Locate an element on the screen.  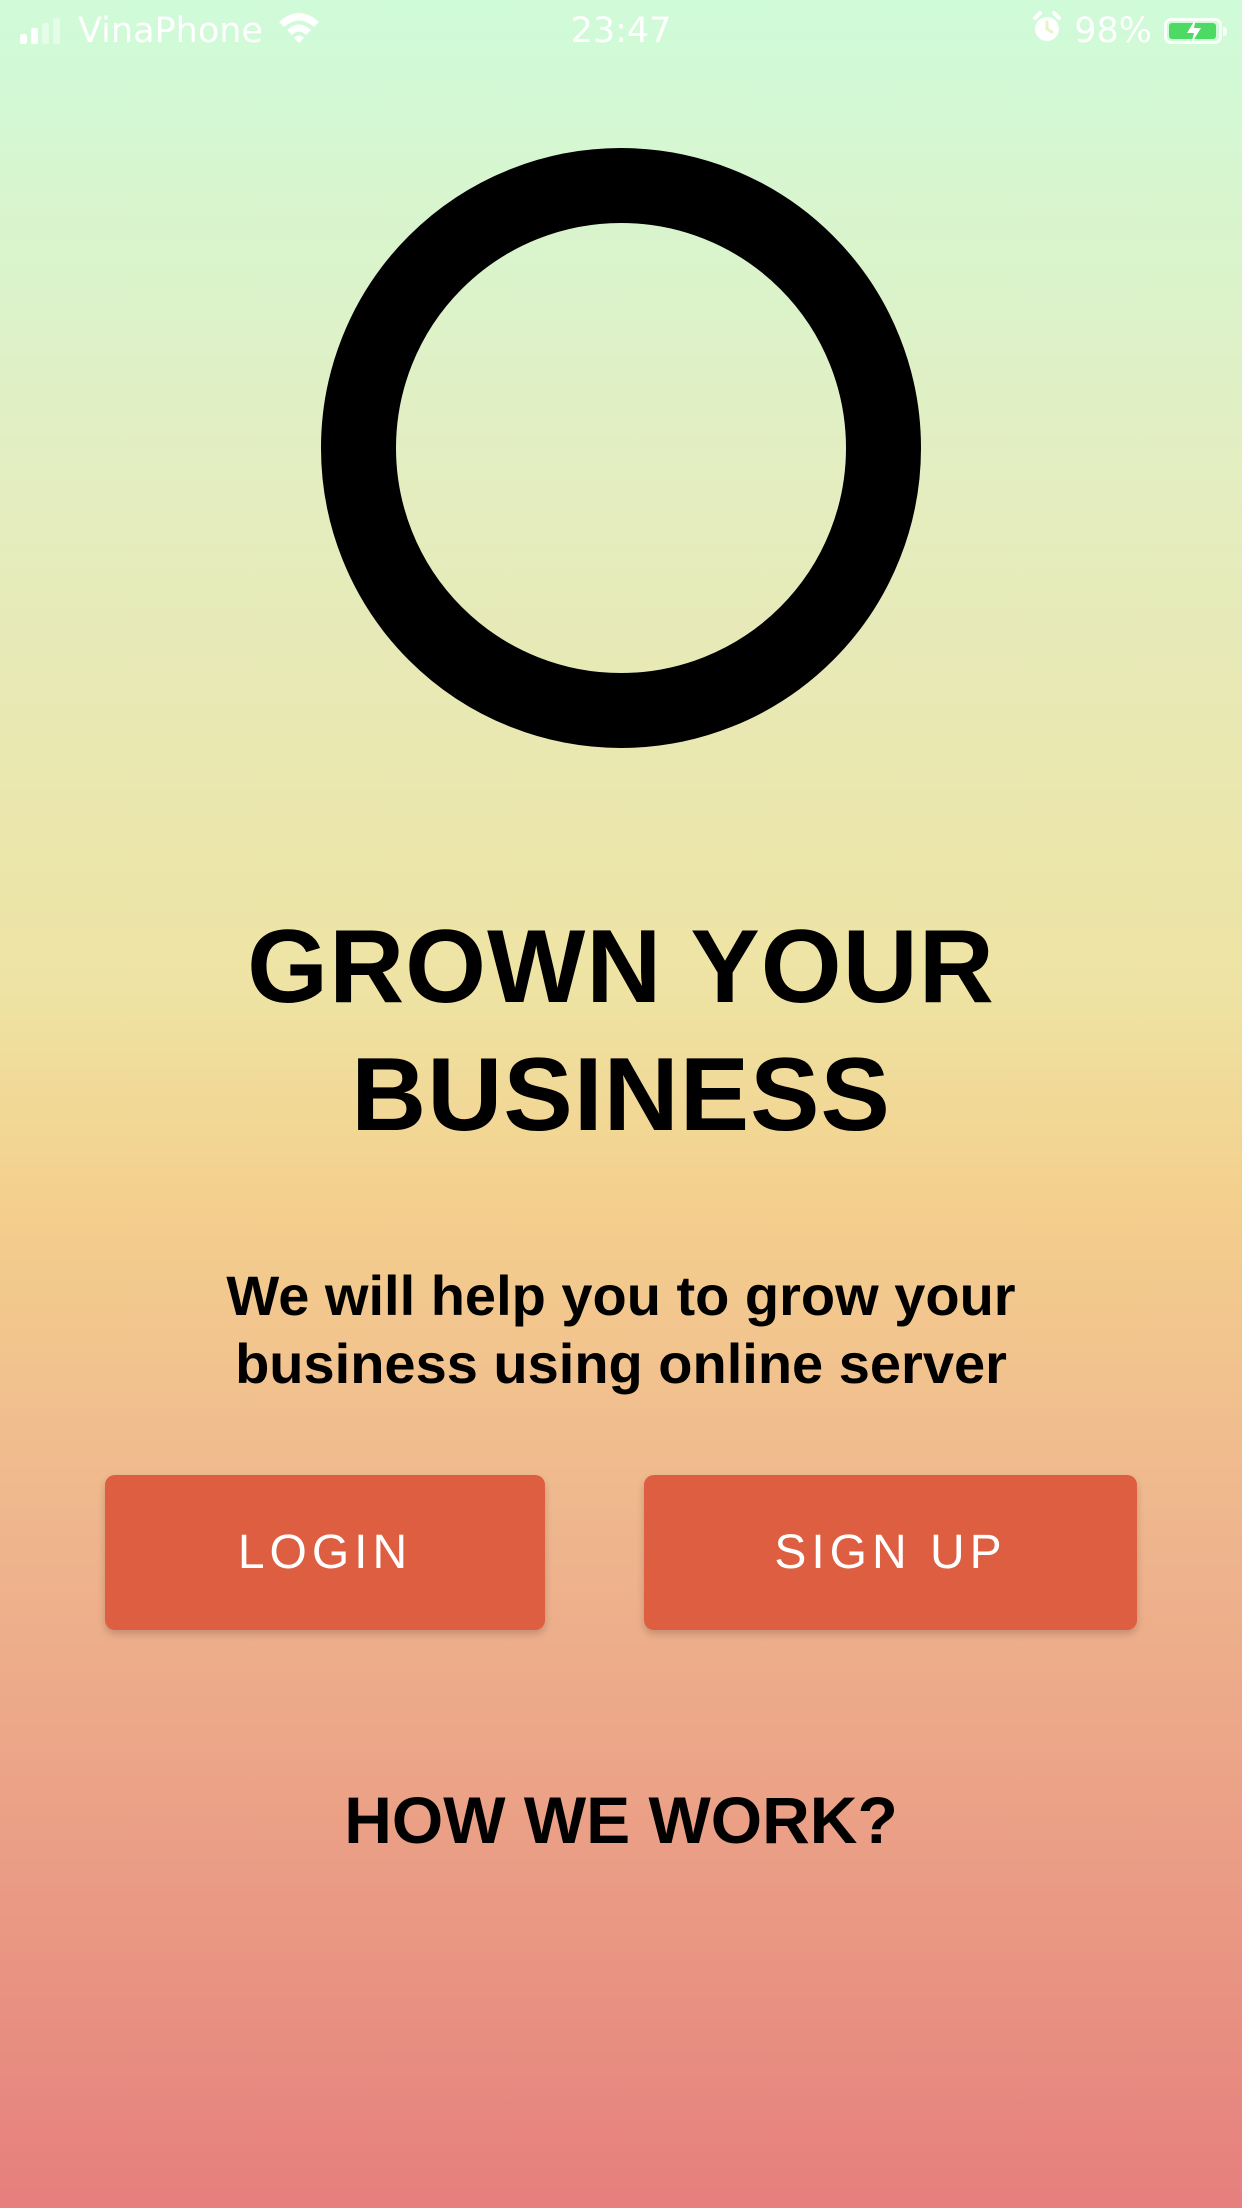
charging-bolt-icon is located at coordinates (1194, 31).